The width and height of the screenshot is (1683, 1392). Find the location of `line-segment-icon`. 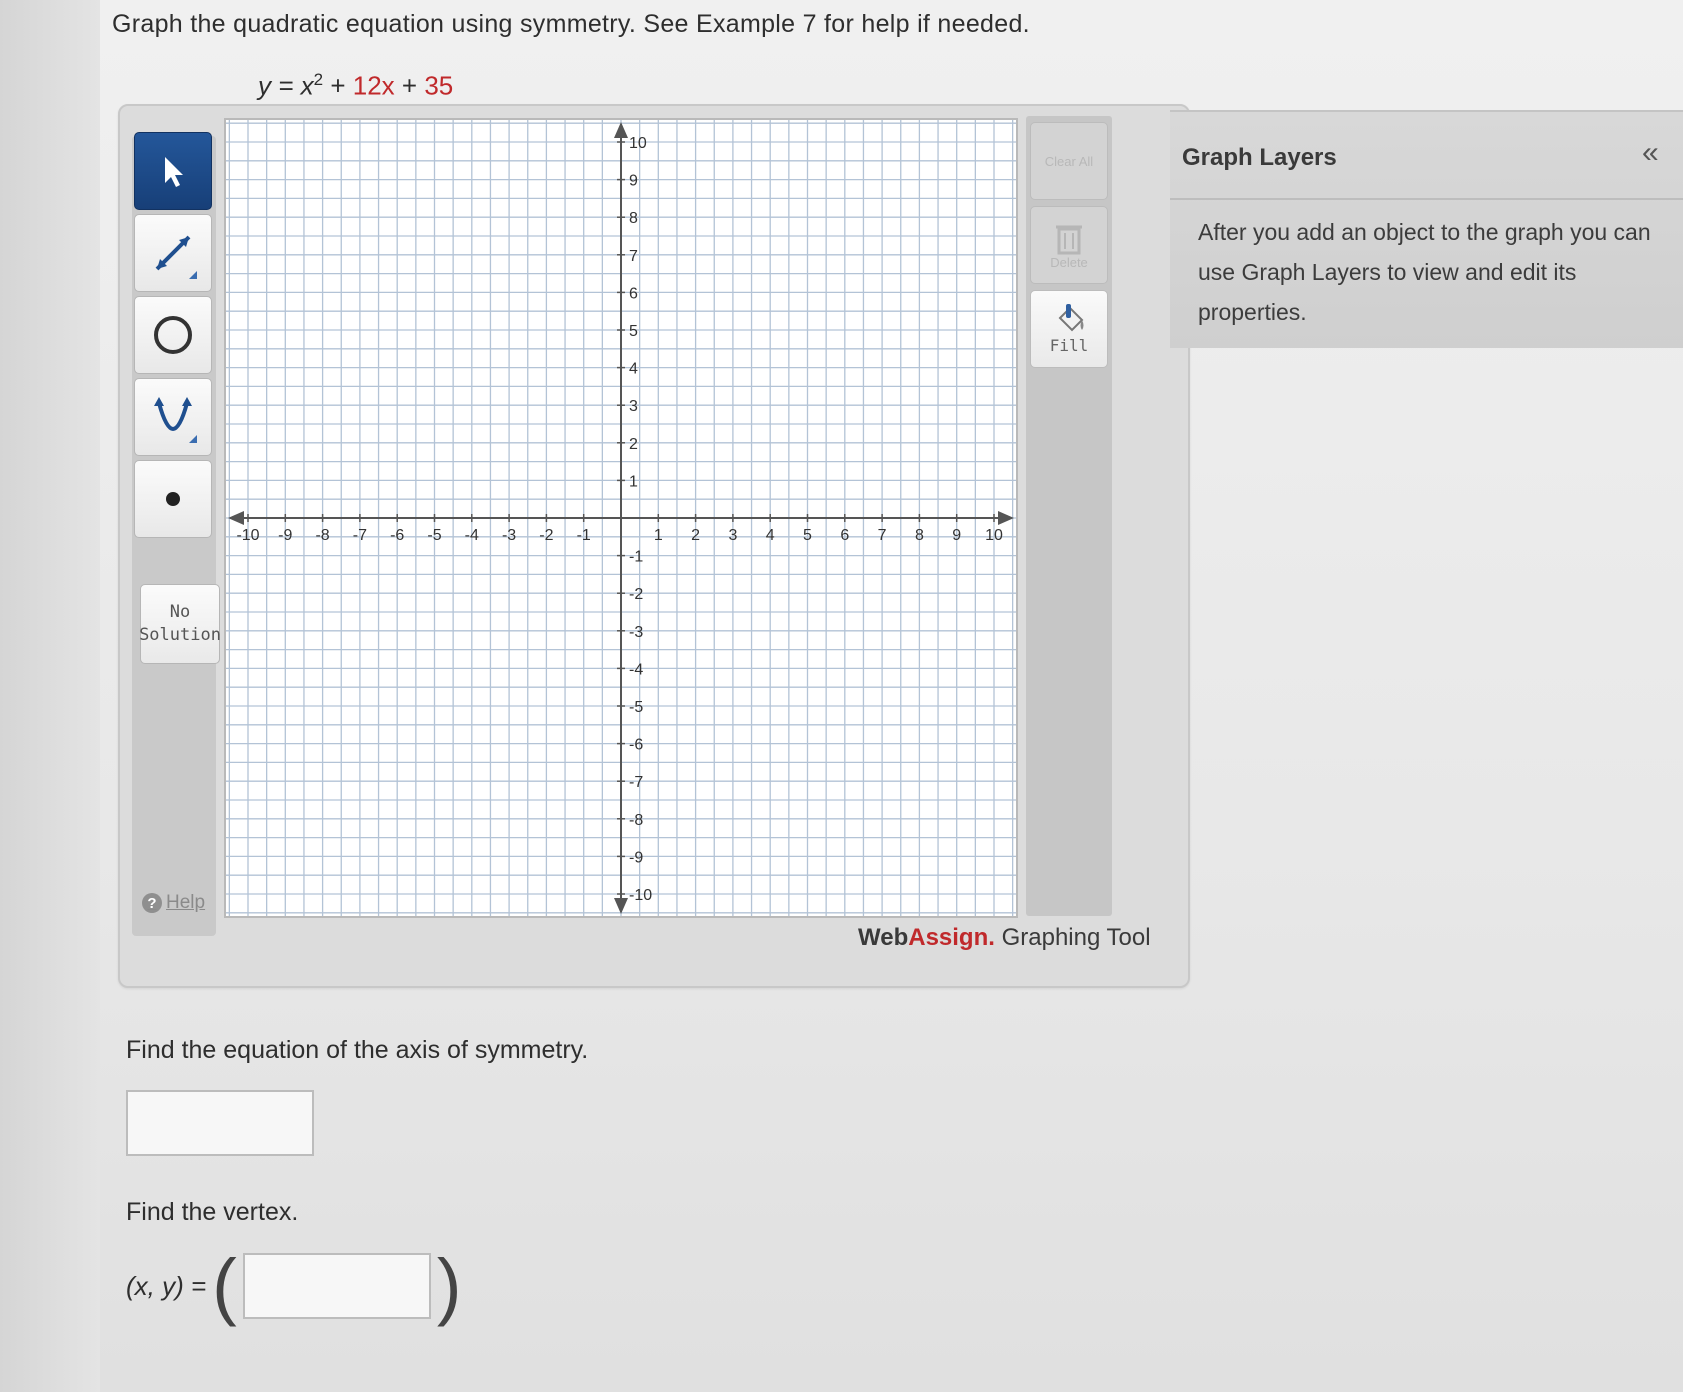

line-segment-icon is located at coordinates (176, 257).